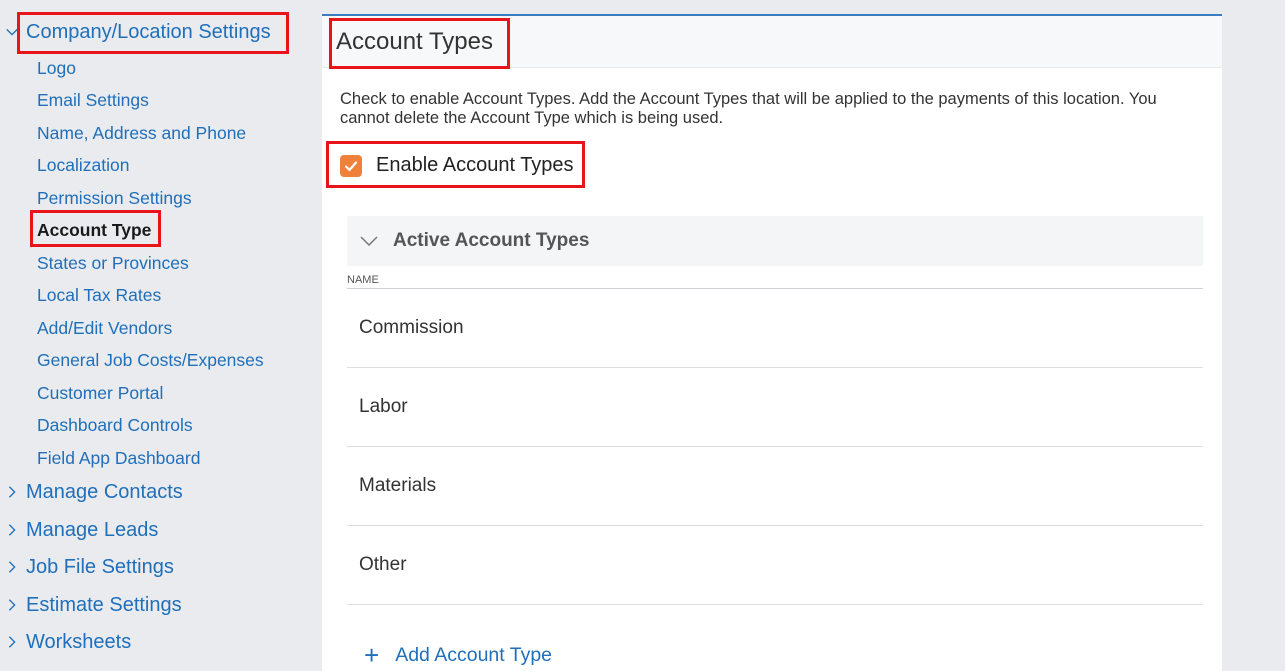 Image resolution: width=1285 pixels, height=671 pixels. Describe the element at coordinates (104, 604) in the screenshot. I see `sidebar-section-label: Estimate Settings` at that location.